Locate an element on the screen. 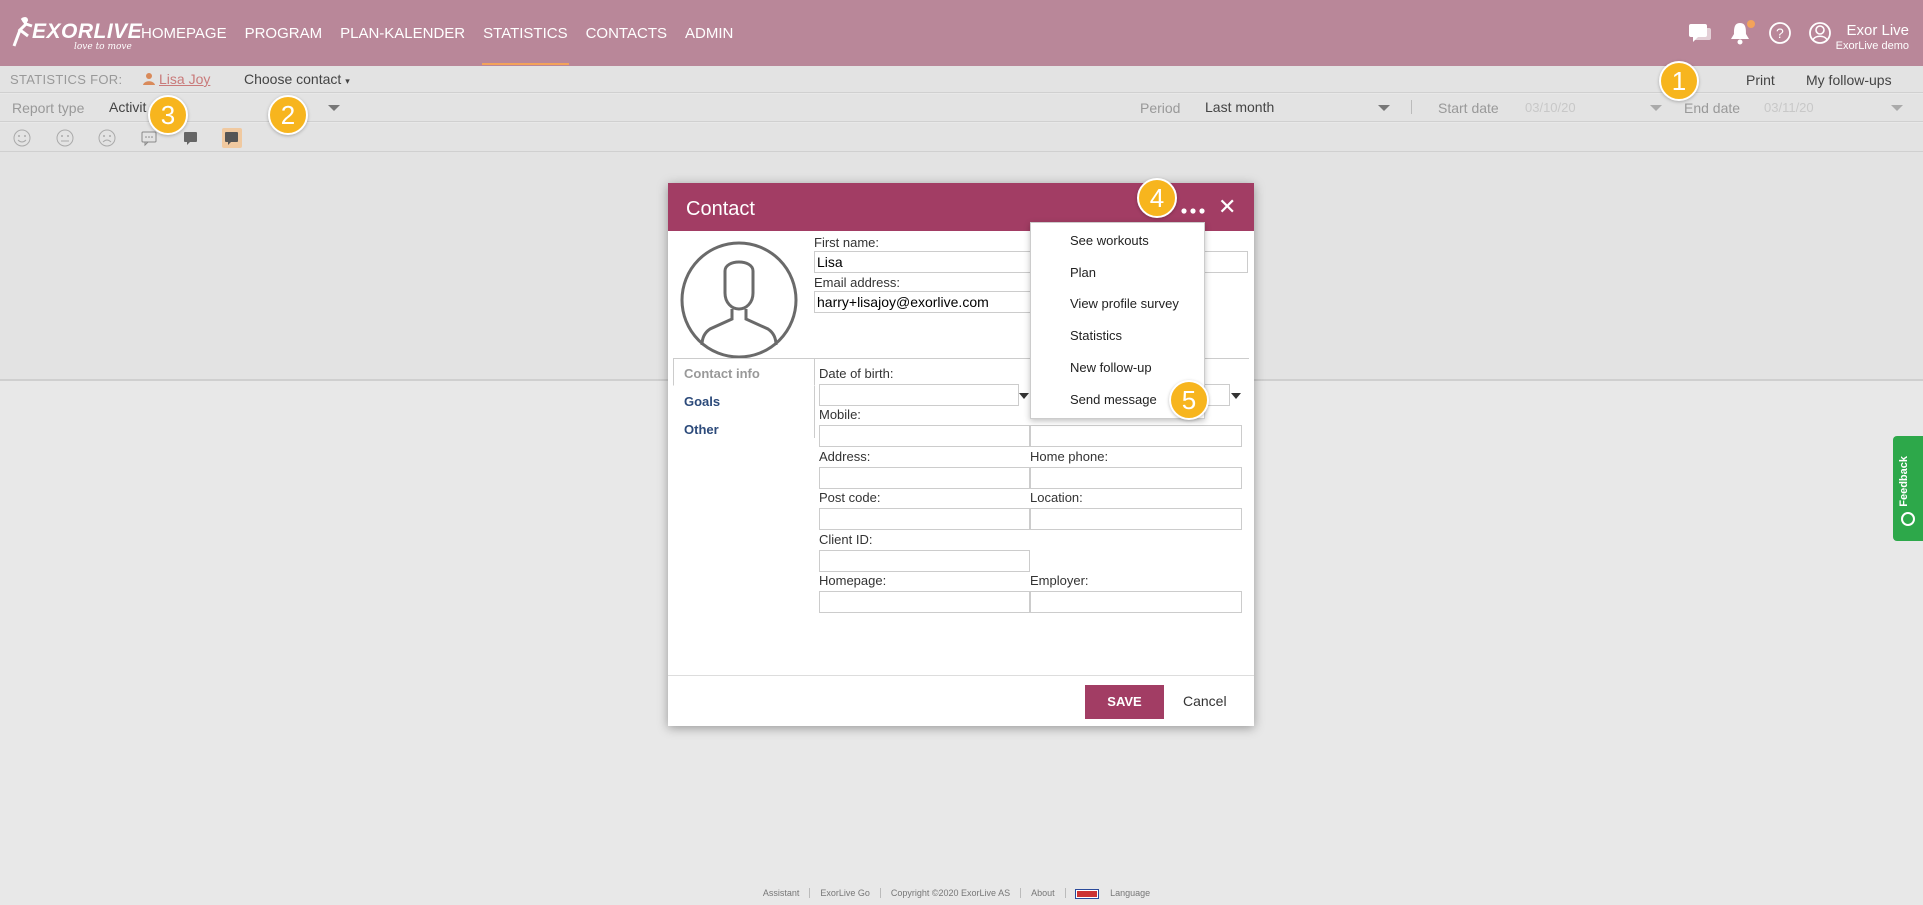  caret-down-icon: ▾ is located at coordinates (347, 81).